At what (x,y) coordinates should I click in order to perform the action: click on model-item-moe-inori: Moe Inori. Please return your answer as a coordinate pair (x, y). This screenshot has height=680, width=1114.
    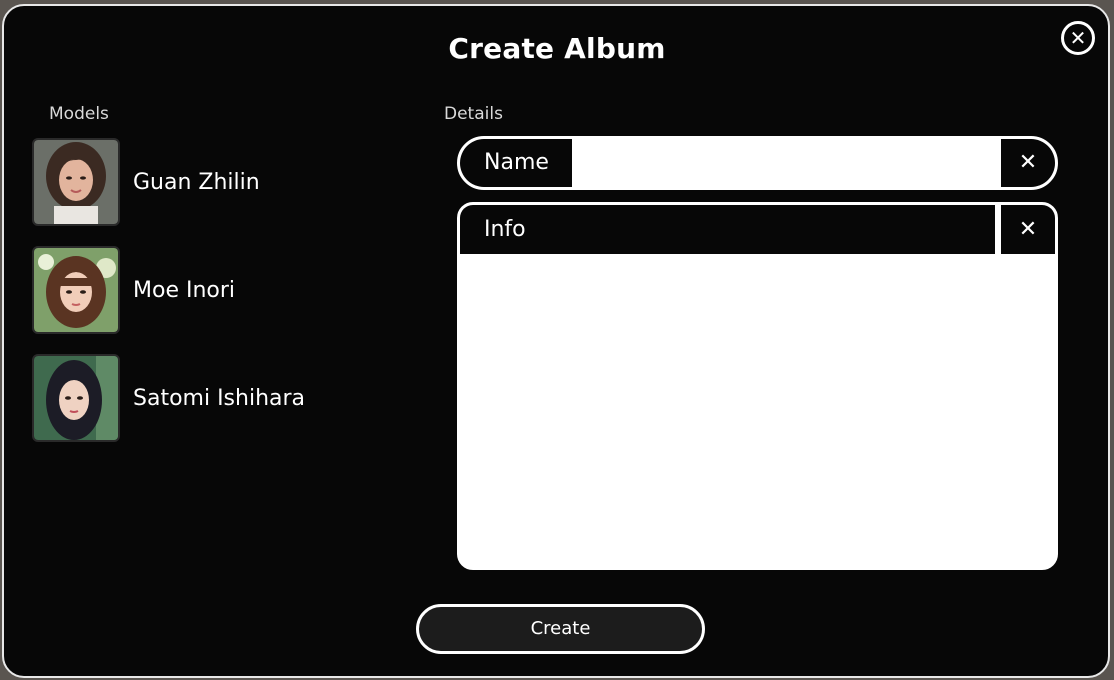
    Looking at the image, I should click on (222, 292).